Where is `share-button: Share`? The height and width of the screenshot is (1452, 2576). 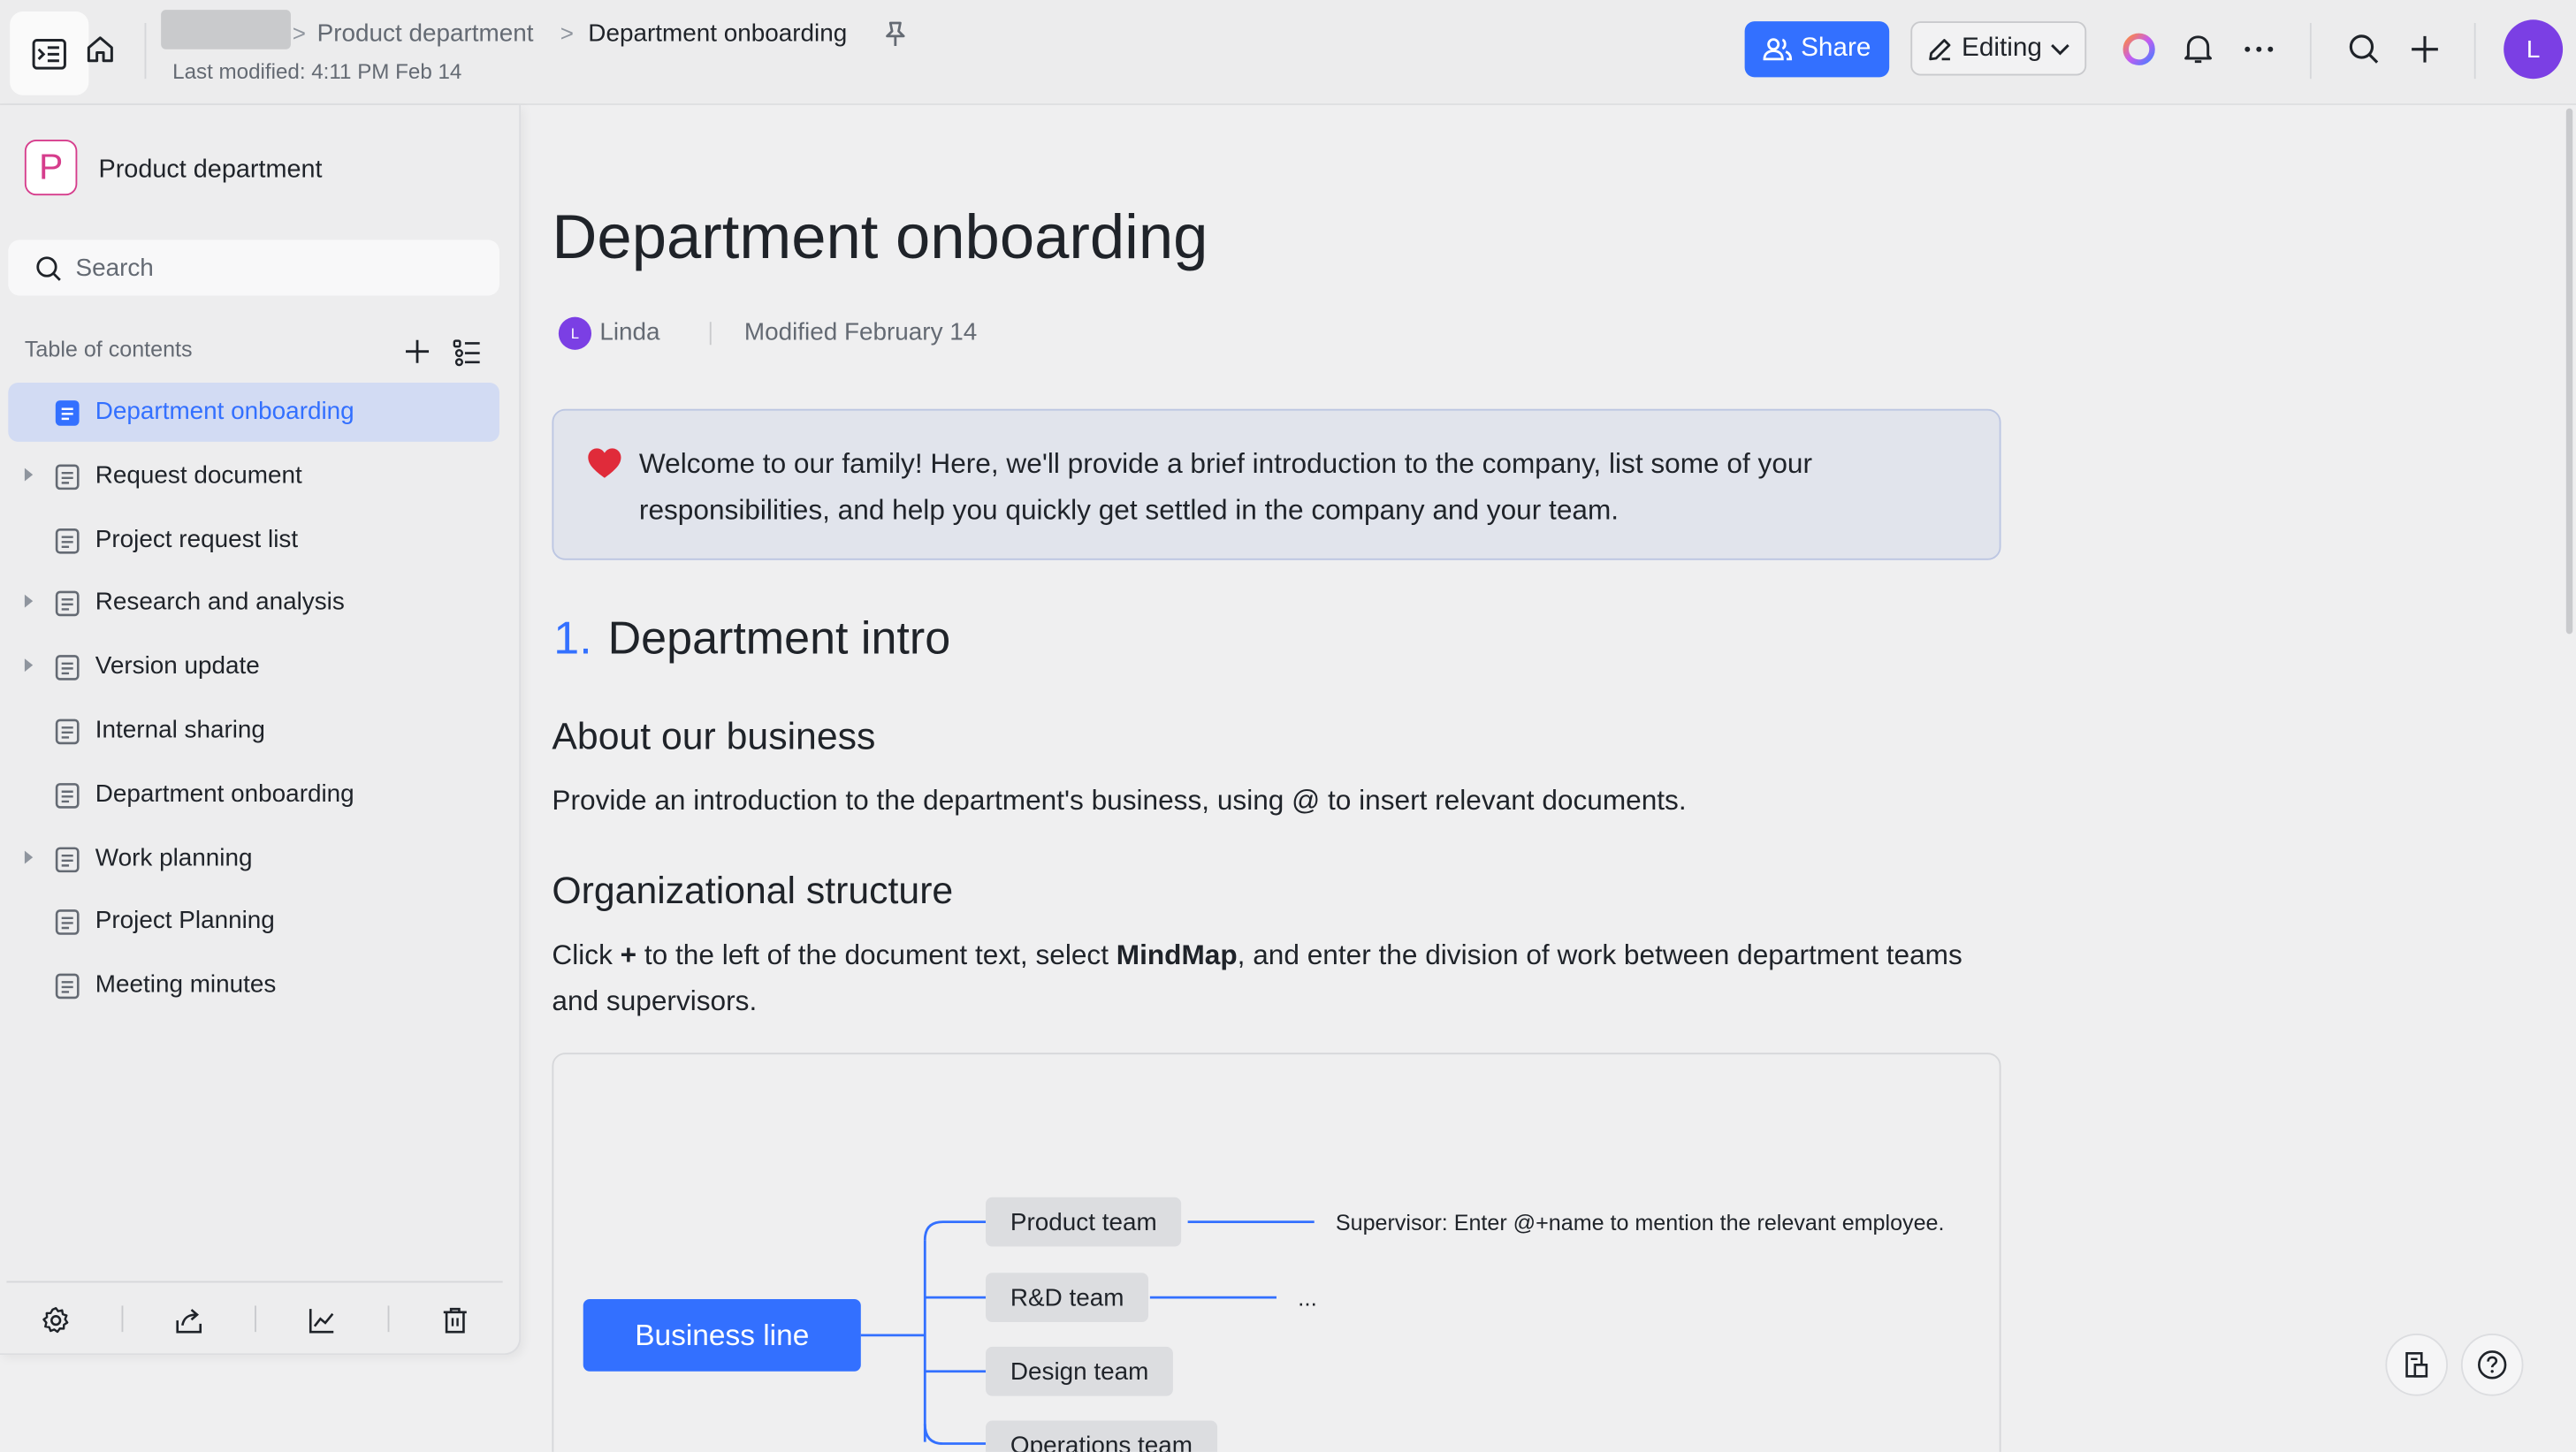 share-button: Share is located at coordinates (1817, 50).